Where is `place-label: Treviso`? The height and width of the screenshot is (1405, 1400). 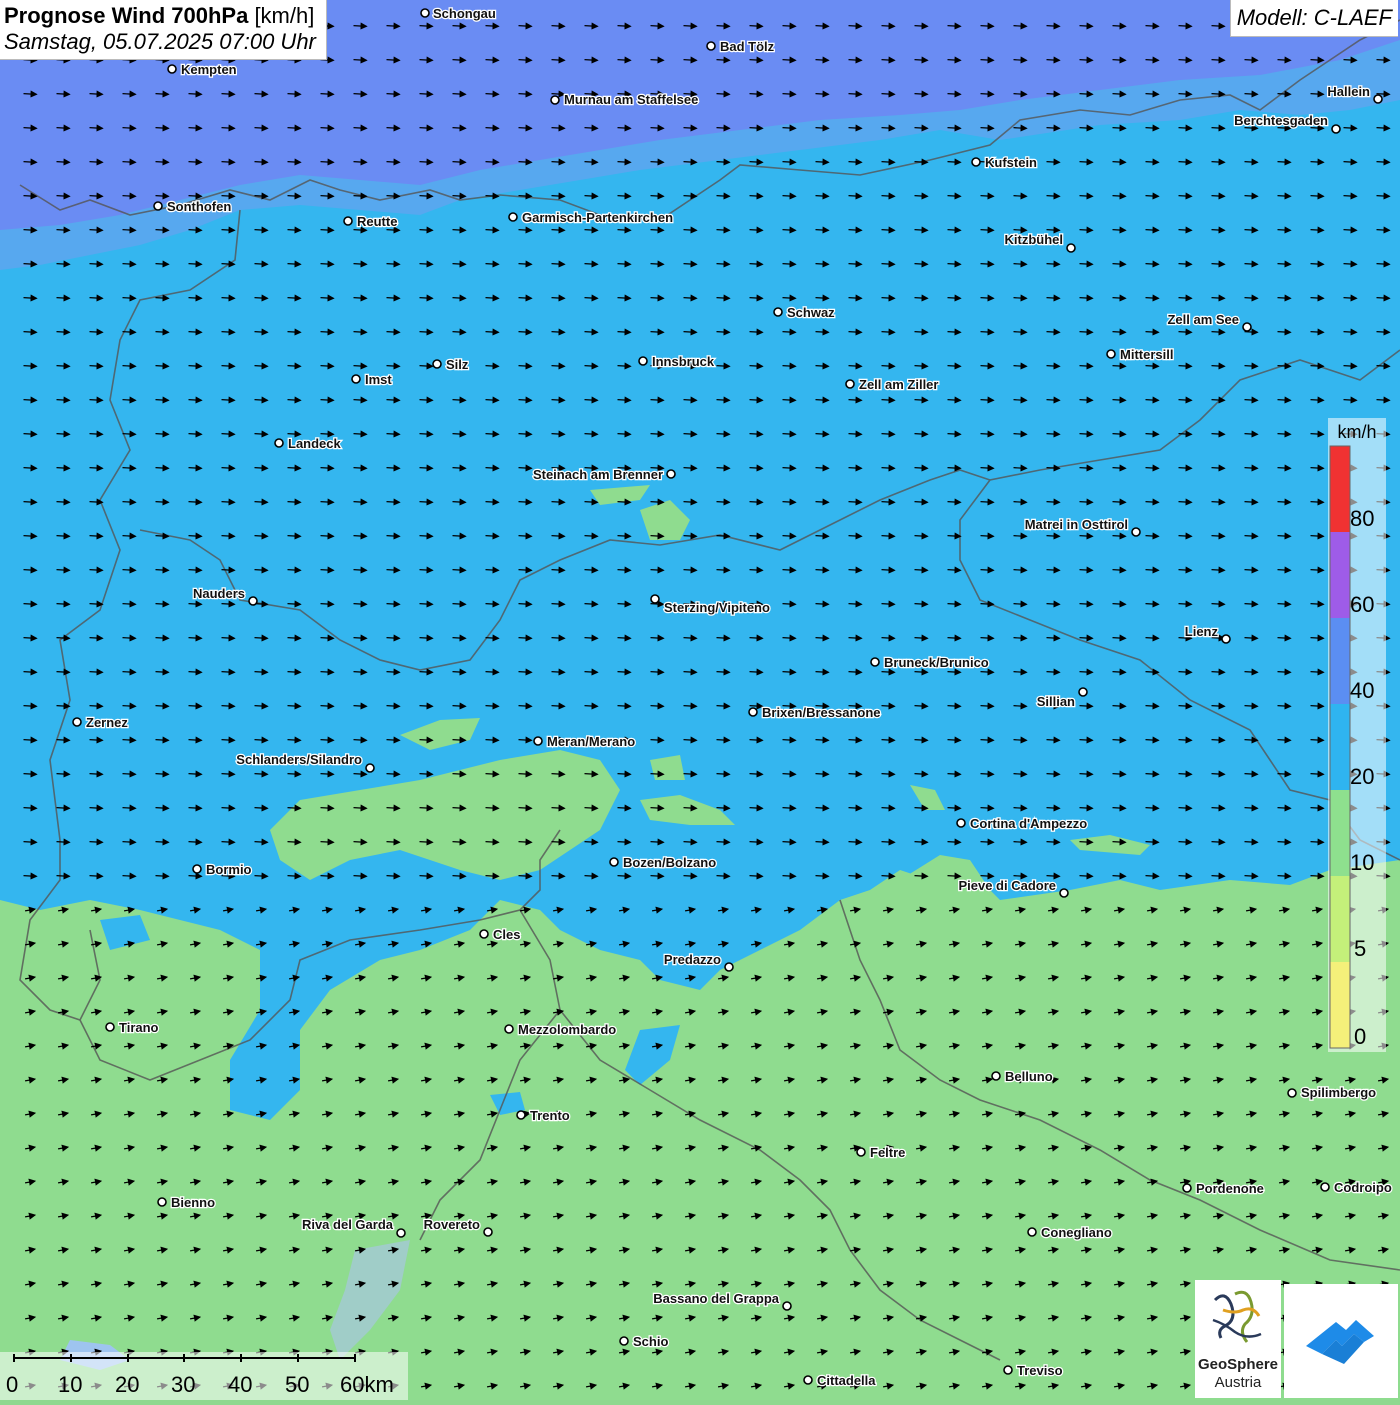 place-label: Treviso is located at coordinates (1040, 1370).